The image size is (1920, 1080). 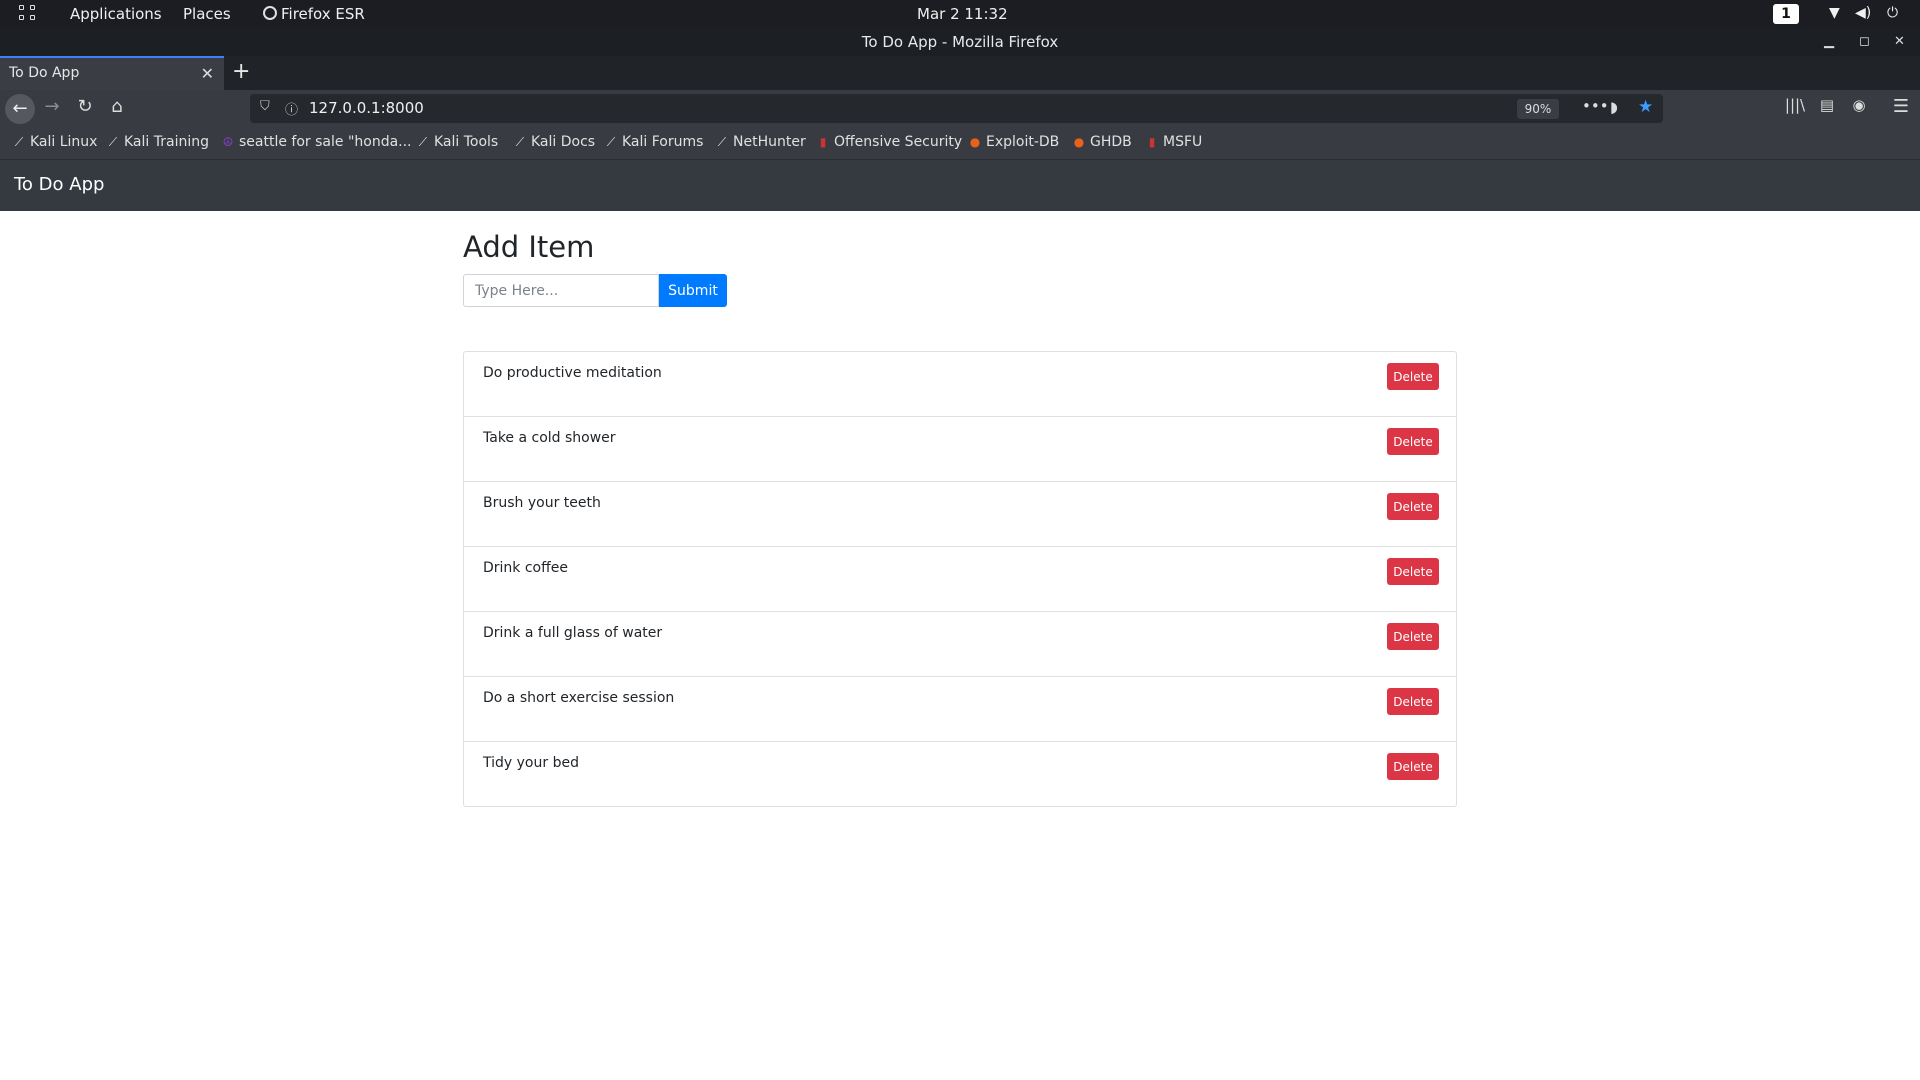 I want to click on apps-grid-icon, so click(x=29, y=14).